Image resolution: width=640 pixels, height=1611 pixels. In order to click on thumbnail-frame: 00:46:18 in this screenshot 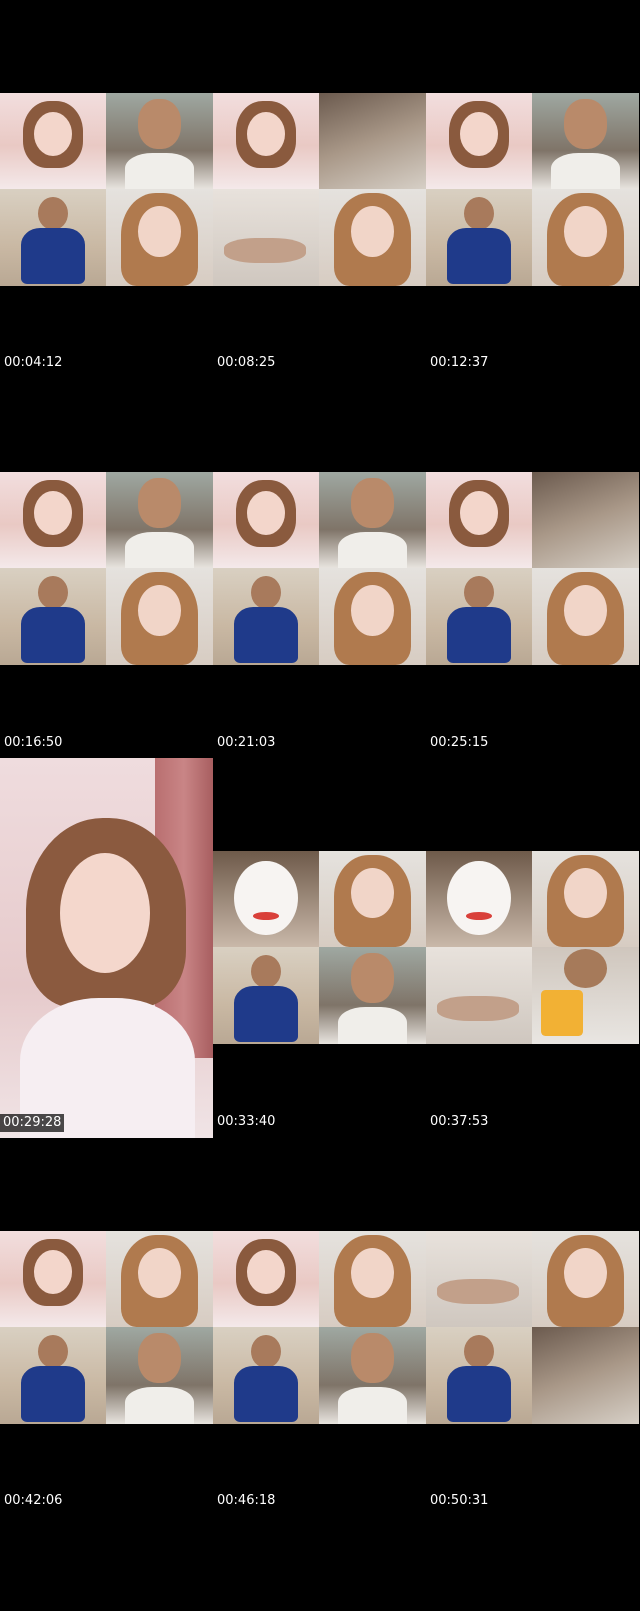, I will do `click(319, 1421)`.